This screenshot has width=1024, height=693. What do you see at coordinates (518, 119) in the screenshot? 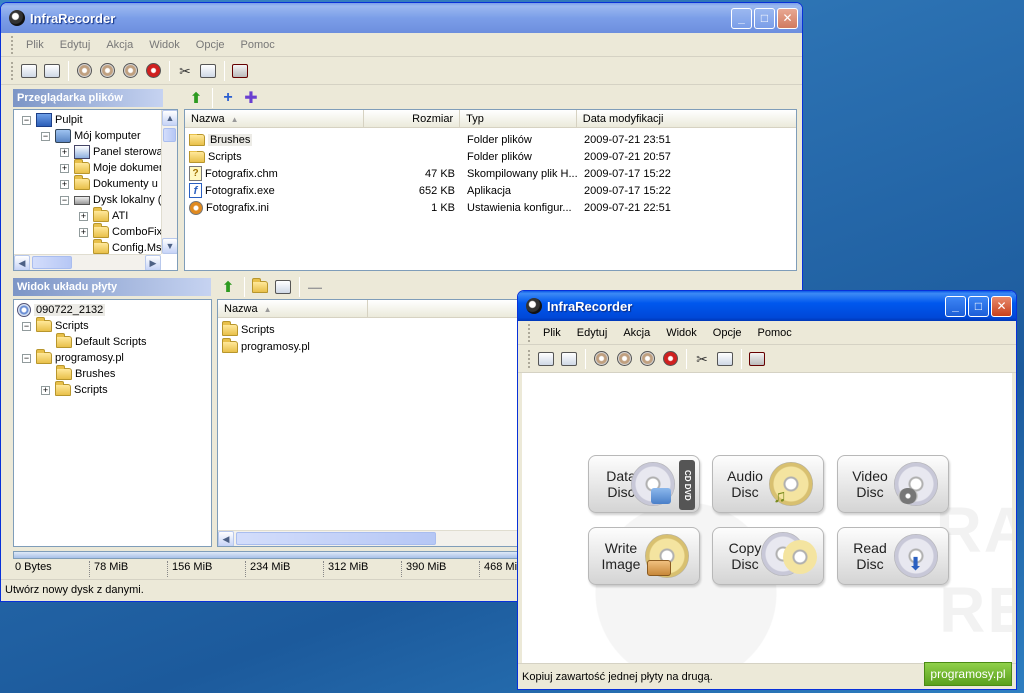
I see `column-type: Typ` at bounding box center [518, 119].